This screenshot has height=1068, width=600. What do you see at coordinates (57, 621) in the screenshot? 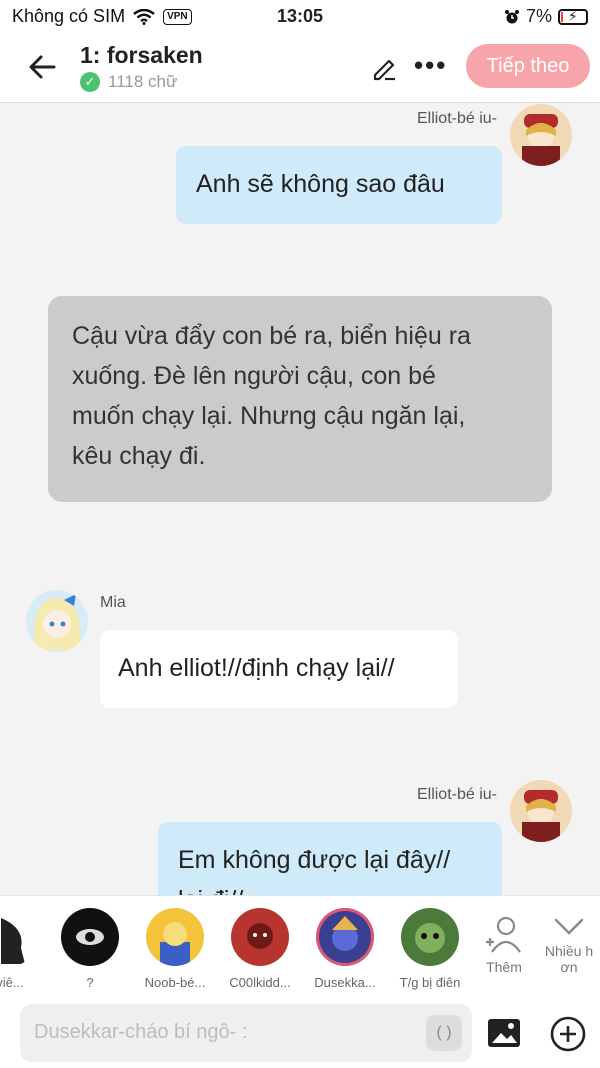
I see `avatar-mia` at bounding box center [57, 621].